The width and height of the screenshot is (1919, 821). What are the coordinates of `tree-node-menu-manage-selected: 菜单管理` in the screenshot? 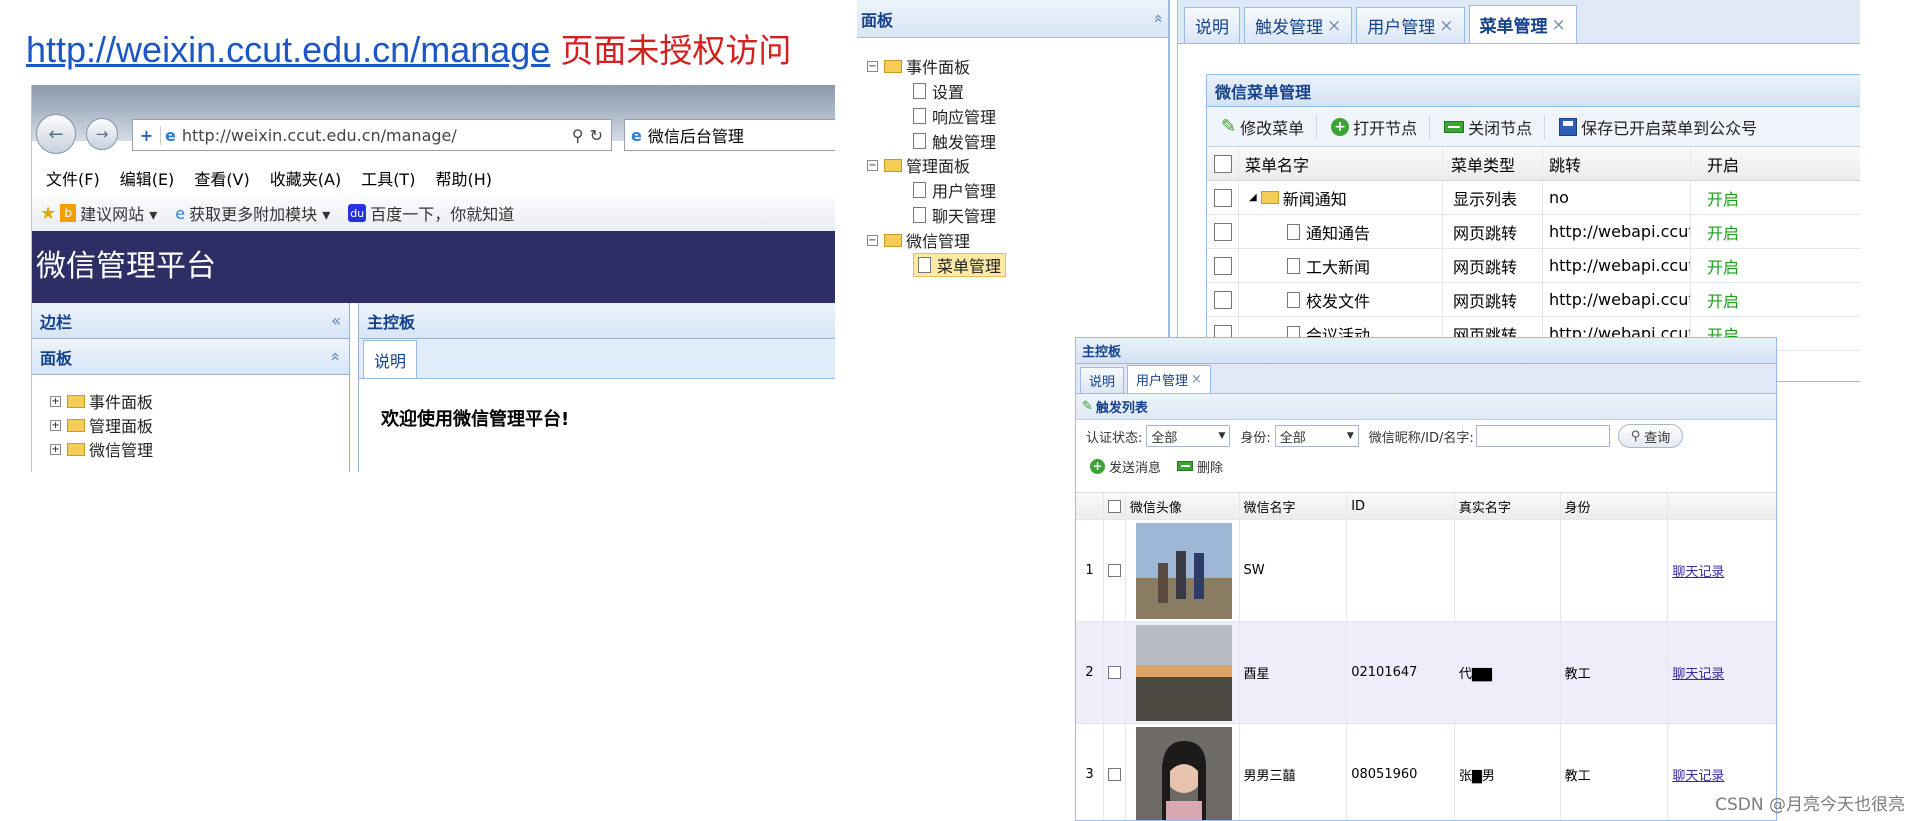 It's located at (960, 265).